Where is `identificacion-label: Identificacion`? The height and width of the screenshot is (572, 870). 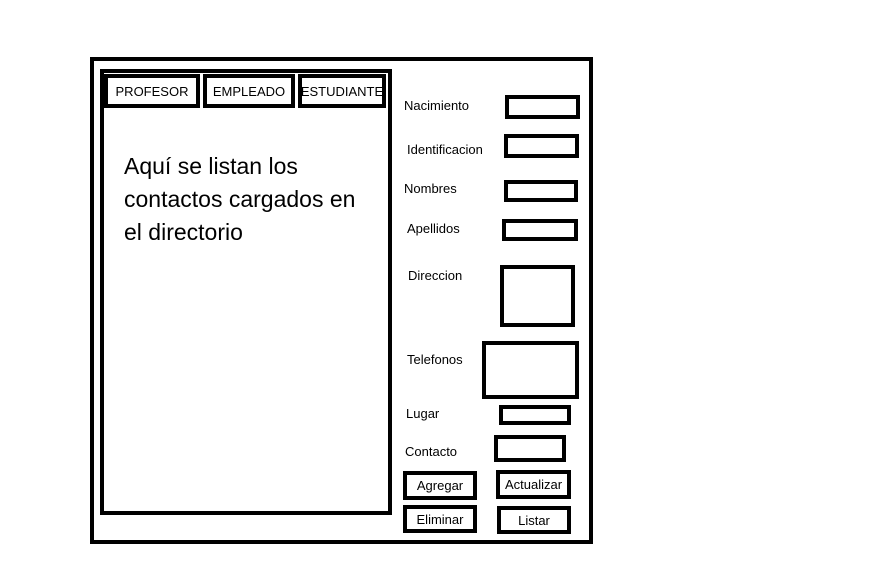 identificacion-label: Identificacion is located at coordinates (445, 149).